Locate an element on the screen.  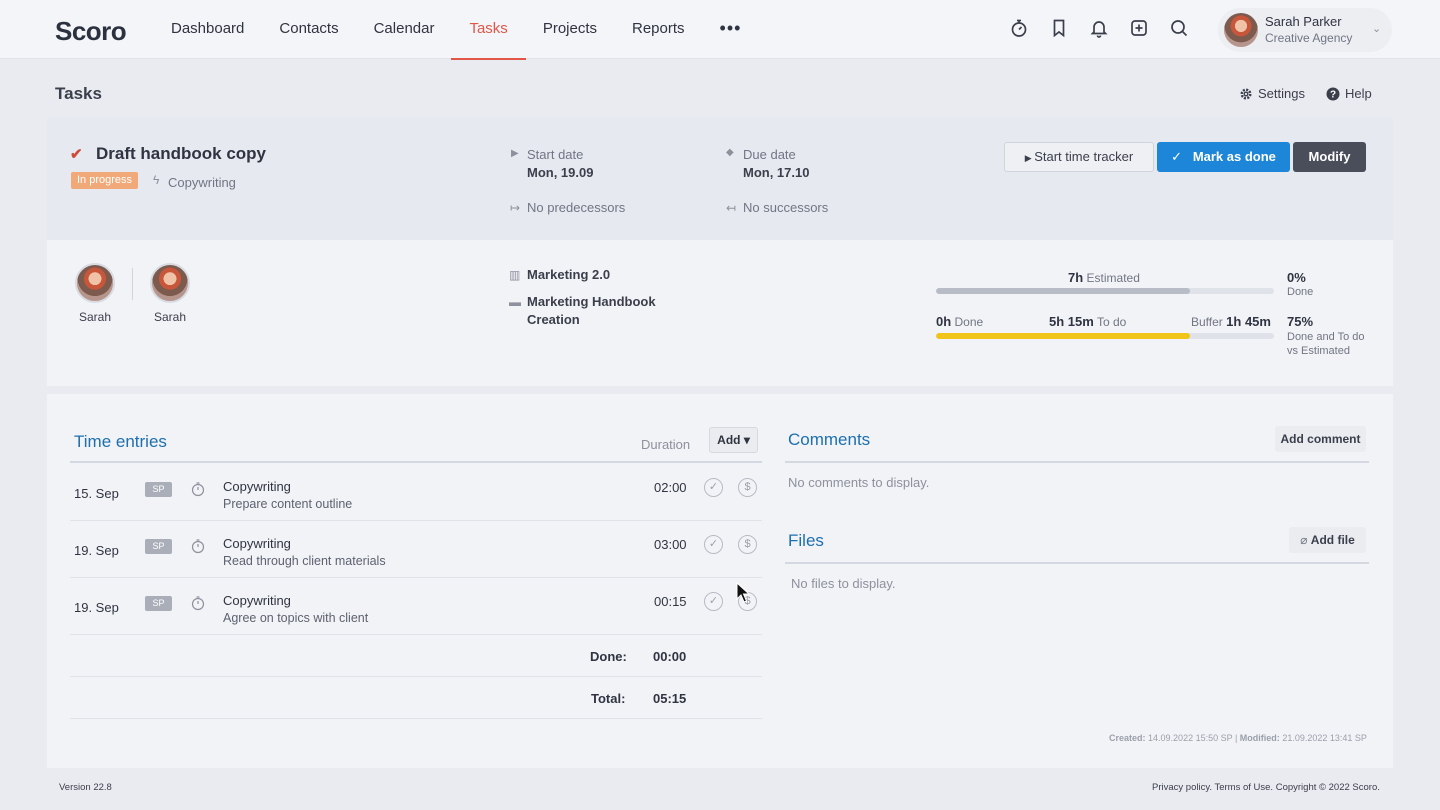
duration-header: Duration is located at coordinates (666, 444).